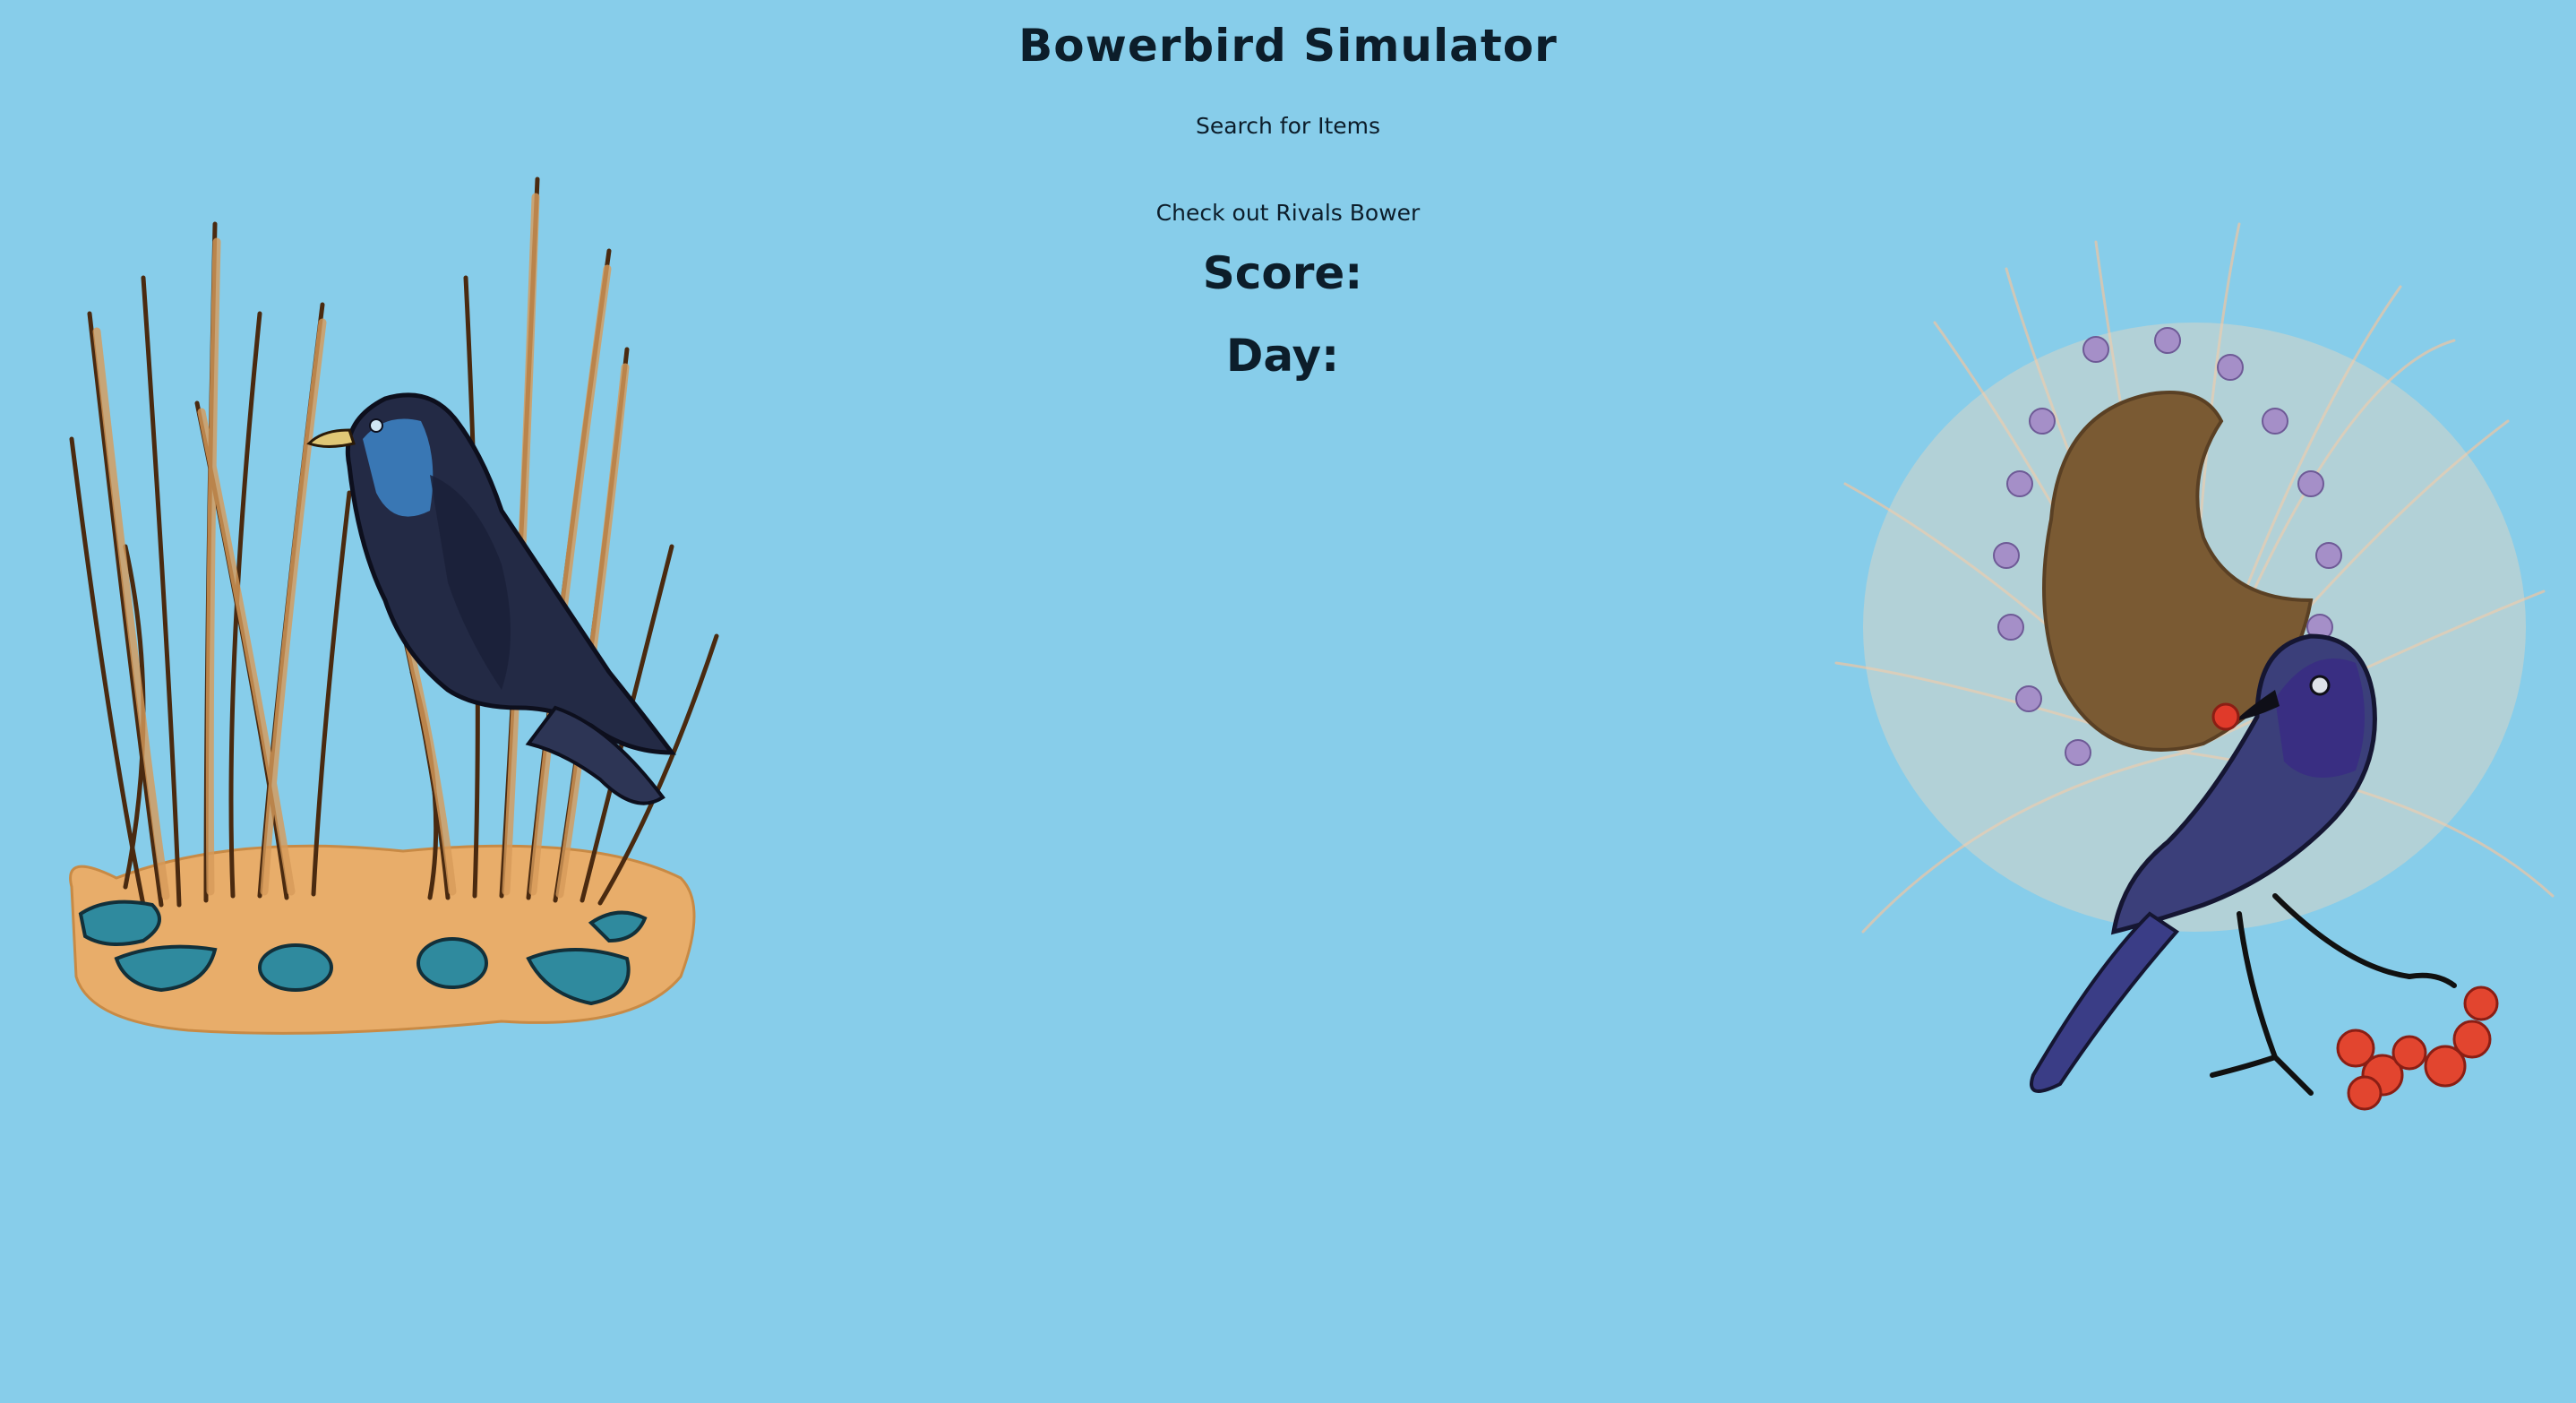  Describe the element at coordinates (1282, 356) in the screenshot. I see `day-label: Day:` at that location.